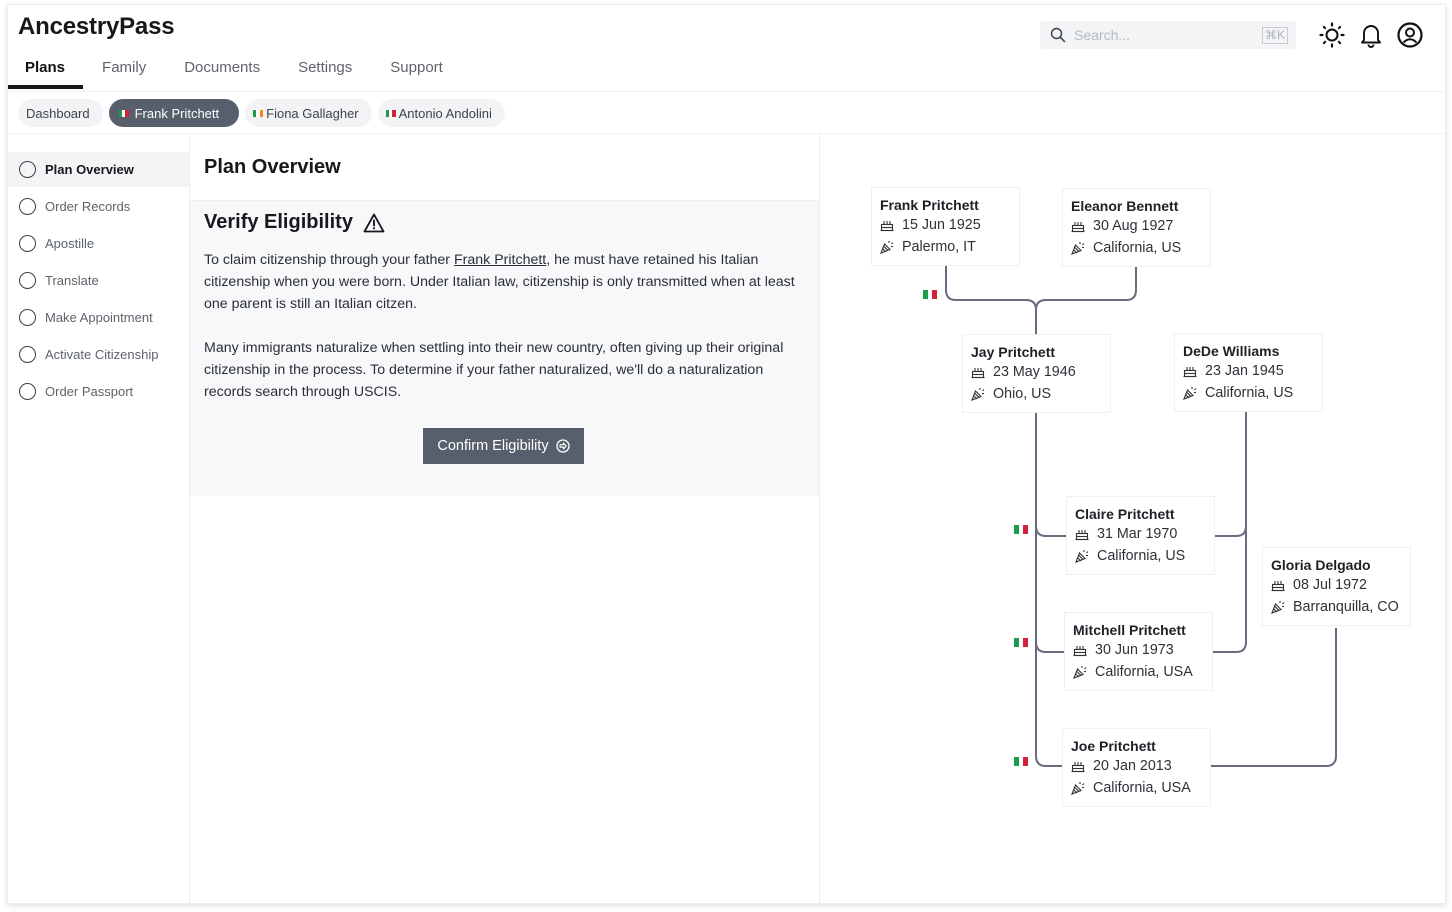 The height and width of the screenshot is (912, 1452). What do you see at coordinates (562, 446) in the screenshot?
I see `arrow-circle-right-icon` at bounding box center [562, 446].